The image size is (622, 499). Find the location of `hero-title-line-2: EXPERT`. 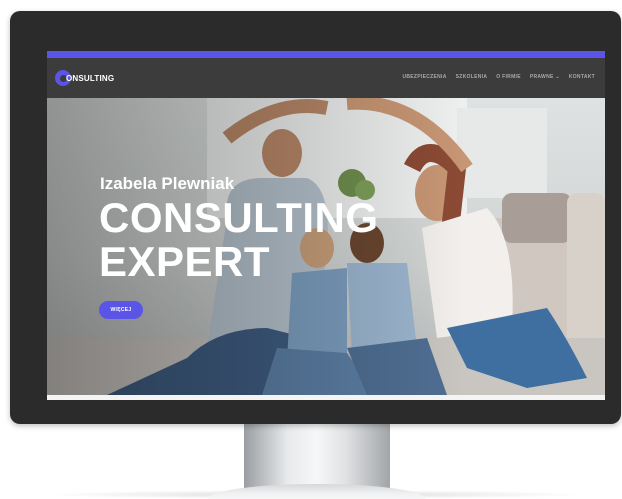

hero-title-line-2: EXPERT is located at coordinates (185, 261).